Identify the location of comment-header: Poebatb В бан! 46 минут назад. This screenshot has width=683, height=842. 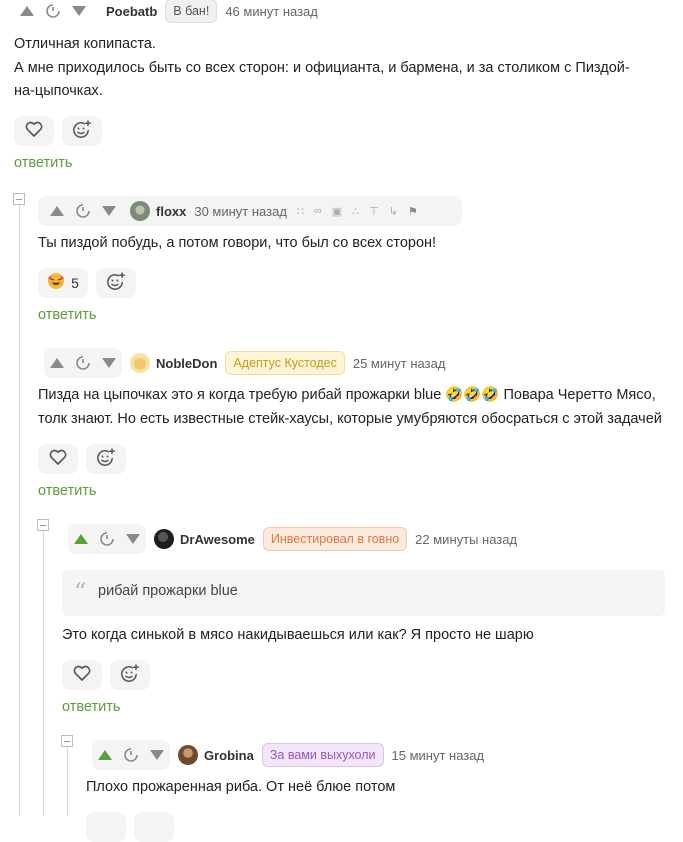
(166, 13).